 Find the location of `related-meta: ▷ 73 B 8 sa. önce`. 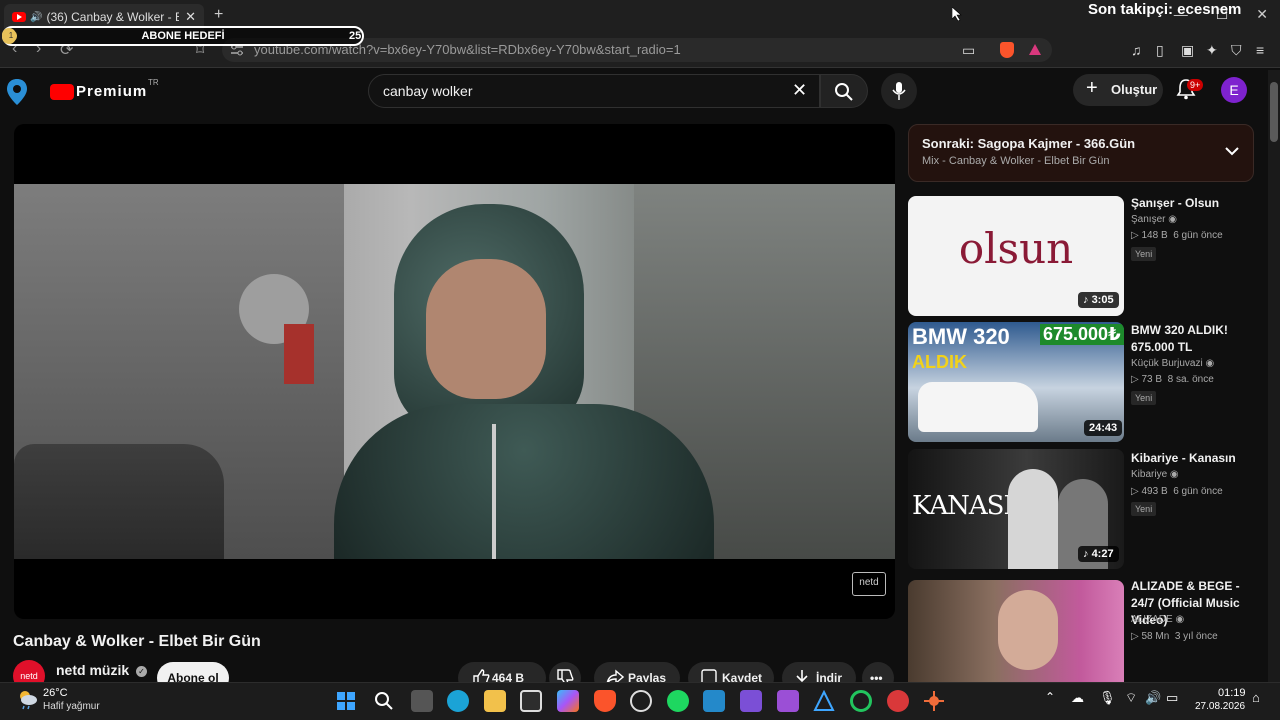

related-meta: ▷ 73 B 8 sa. önce is located at coordinates (1172, 379).